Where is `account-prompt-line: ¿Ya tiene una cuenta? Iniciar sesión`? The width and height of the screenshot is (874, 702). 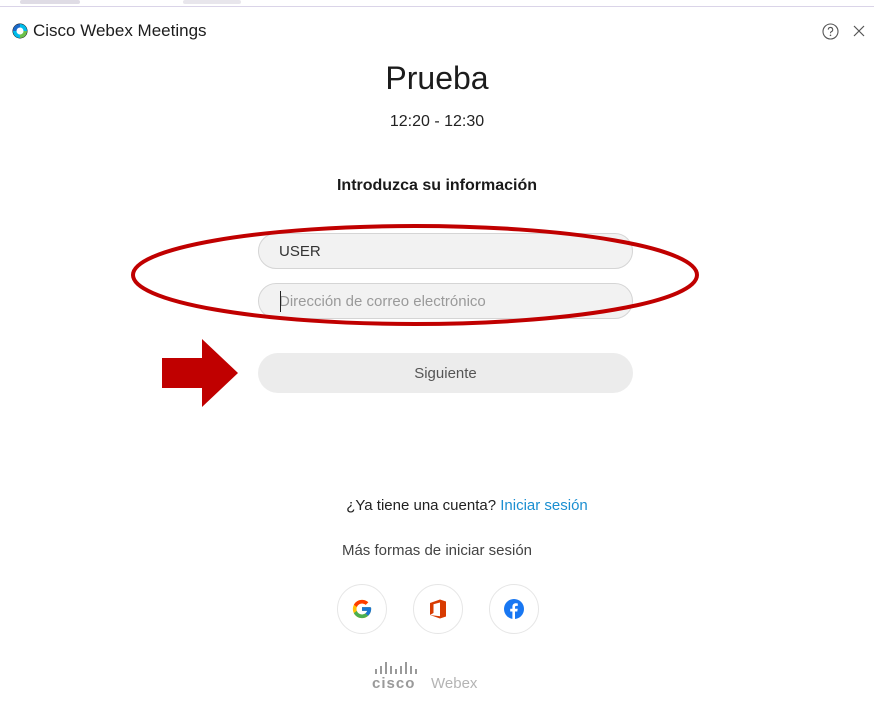
account-prompt-line: ¿Ya tiene una cuenta? Iniciar sesión is located at coordinates (437, 505).